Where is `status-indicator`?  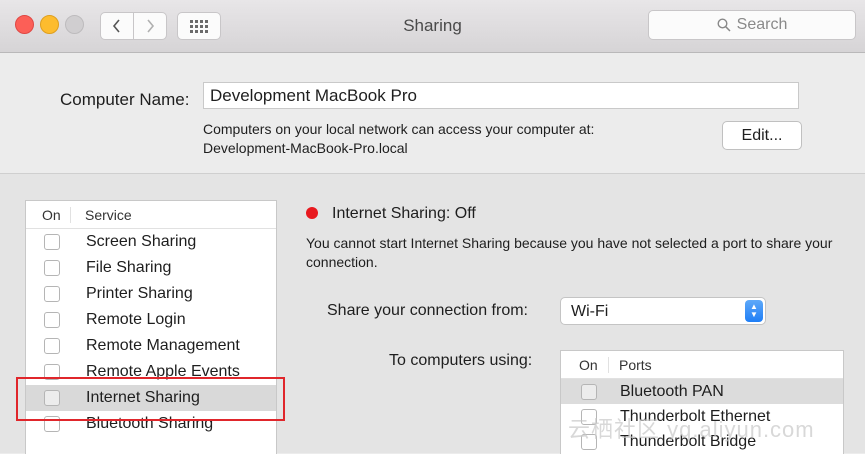 status-indicator is located at coordinates (312, 213).